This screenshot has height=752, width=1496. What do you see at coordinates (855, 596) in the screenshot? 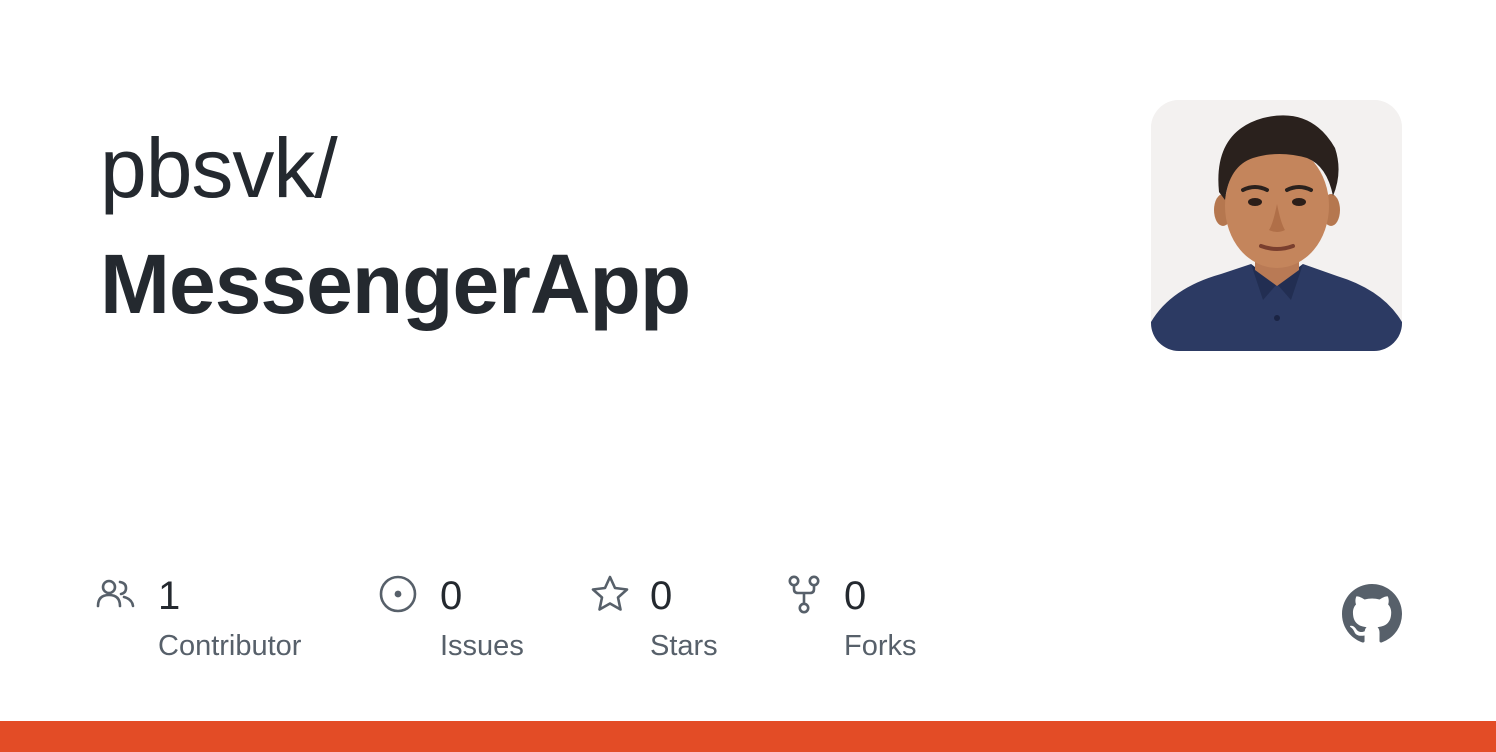
I see `forks-count: 0` at bounding box center [855, 596].